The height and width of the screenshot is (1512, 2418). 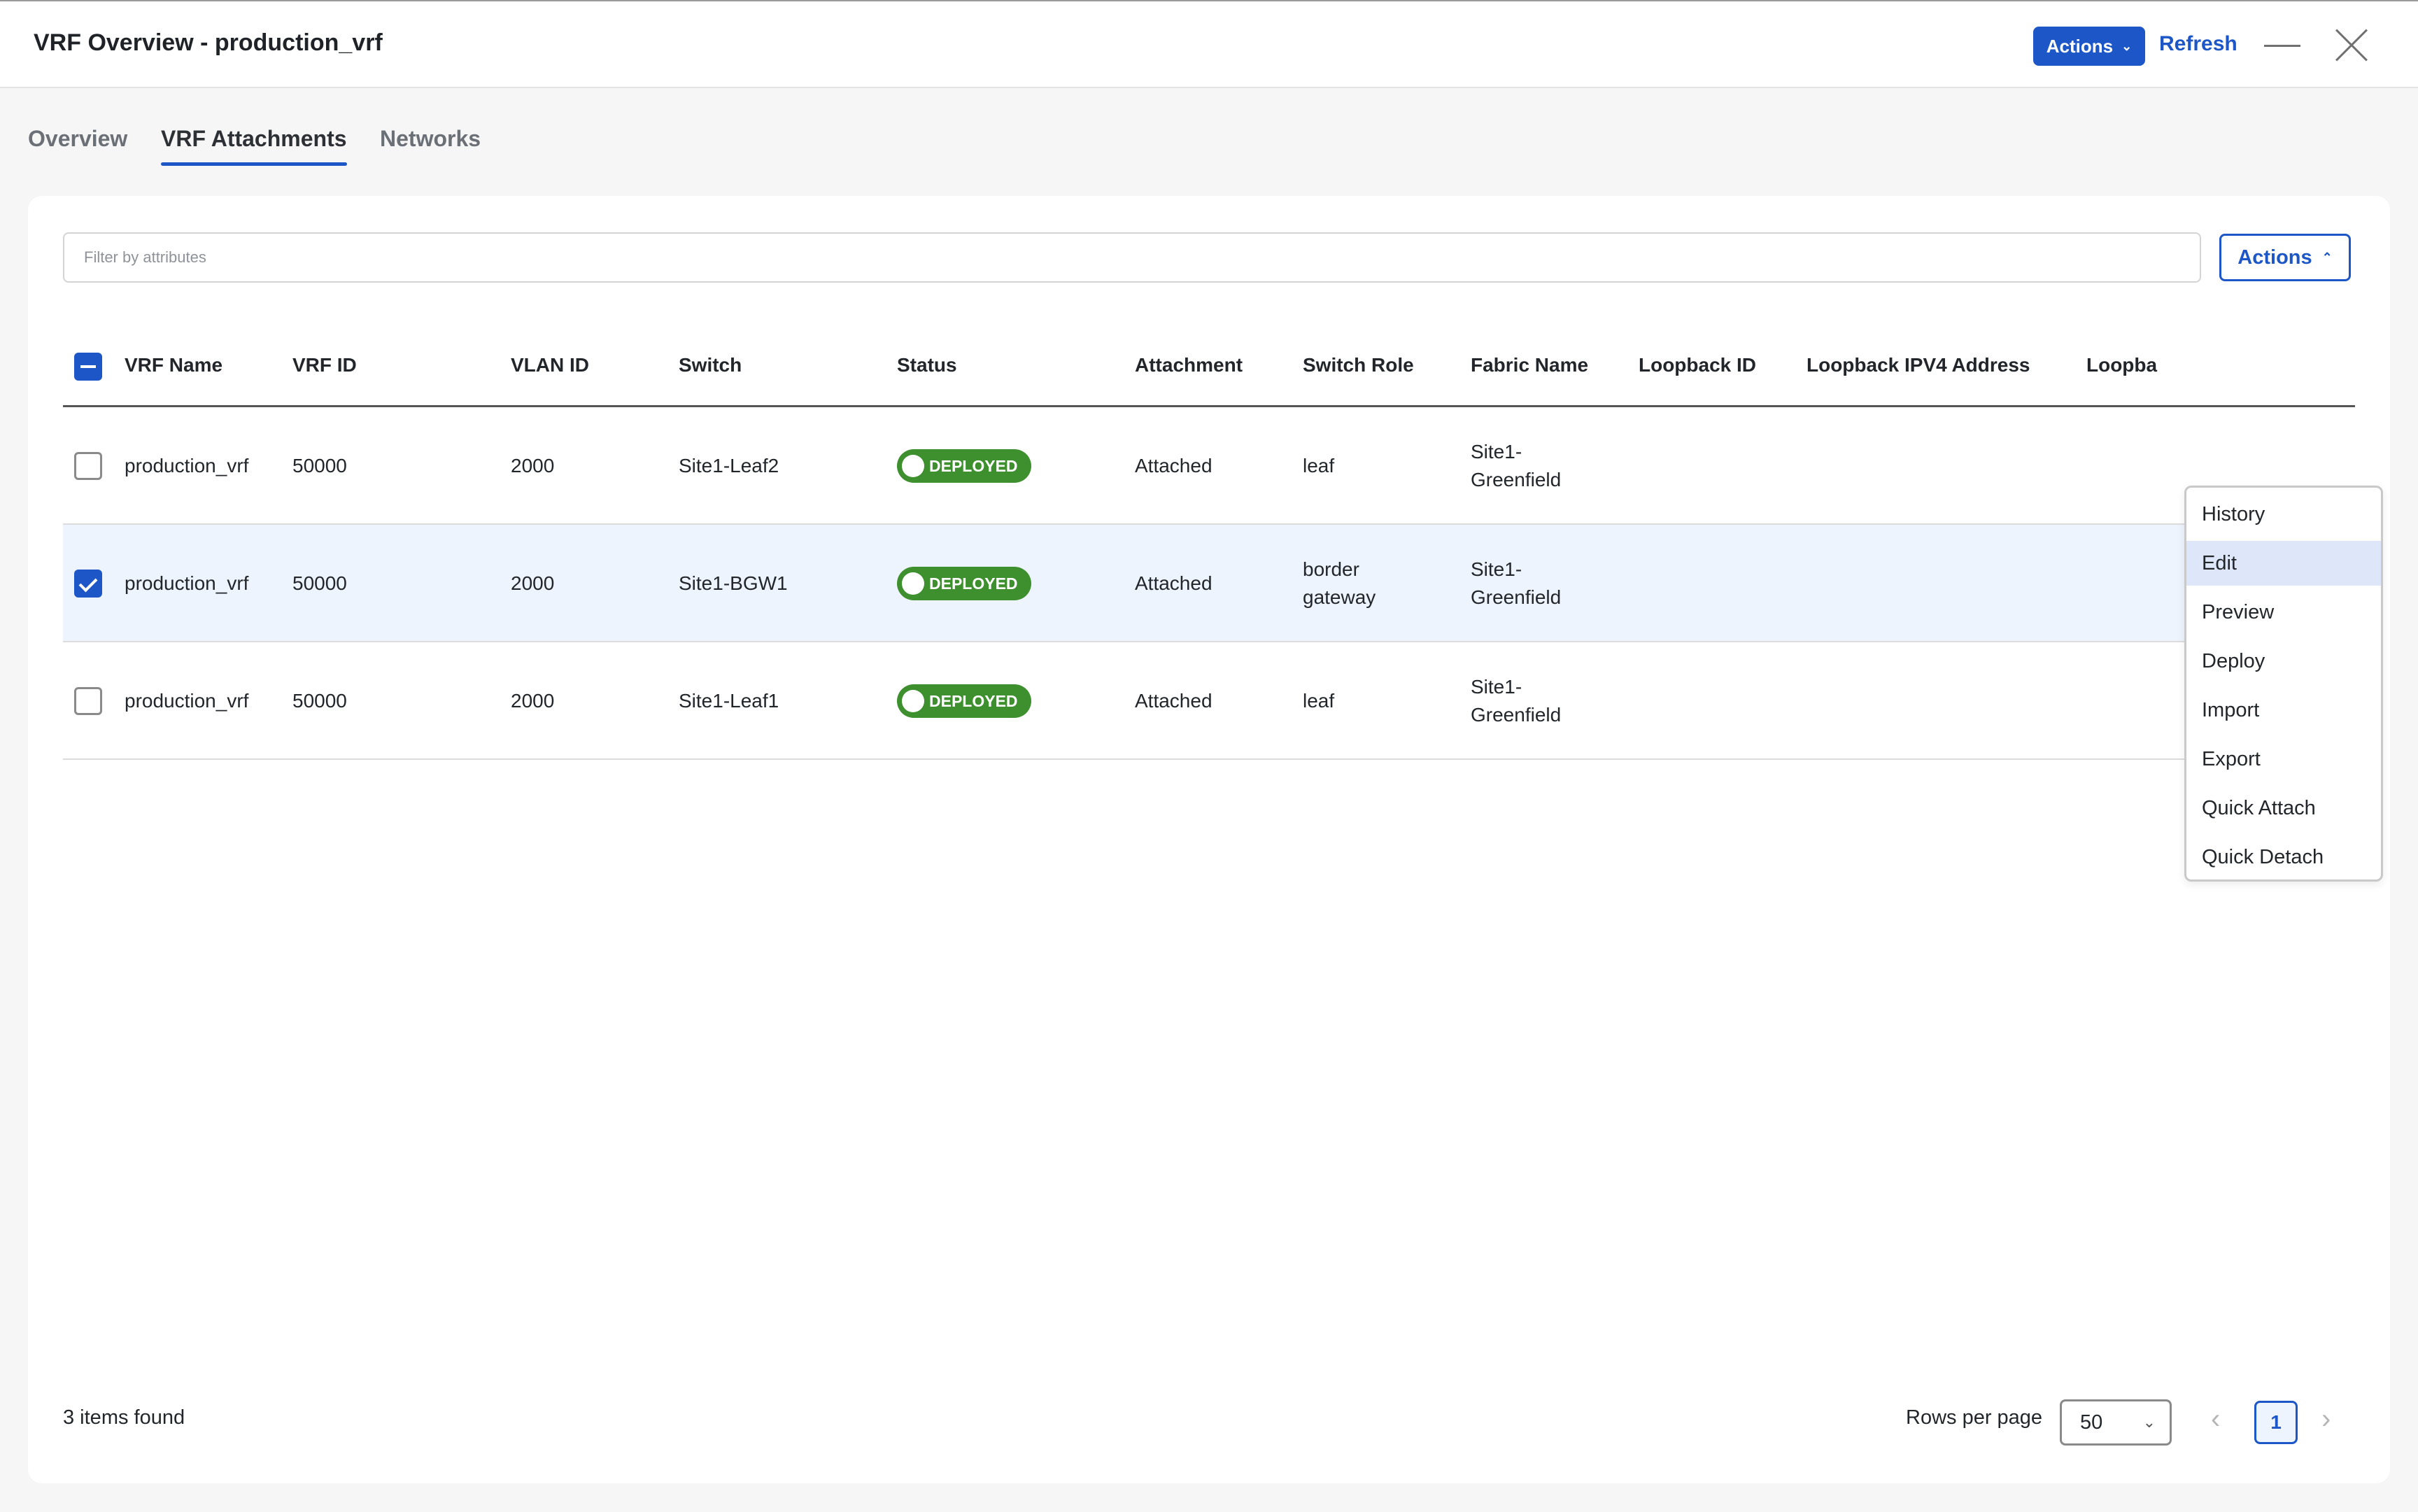 I want to click on switch-cell: Site1-BGW1, so click(x=733, y=583).